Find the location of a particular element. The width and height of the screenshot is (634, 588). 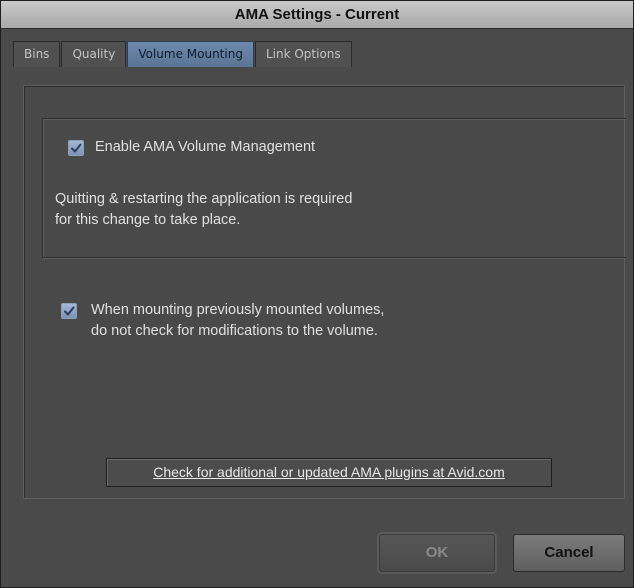

tab-quality: Quality is located at coordinates (94, 54).